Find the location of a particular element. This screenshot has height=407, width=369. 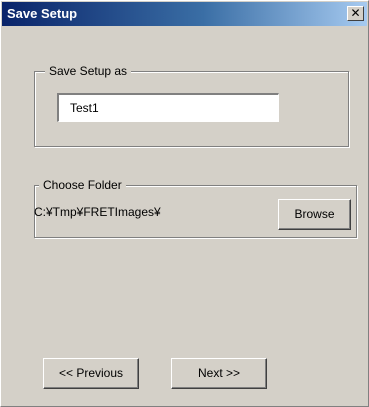

close-button: ✕ is located at coordinates (355, 13).